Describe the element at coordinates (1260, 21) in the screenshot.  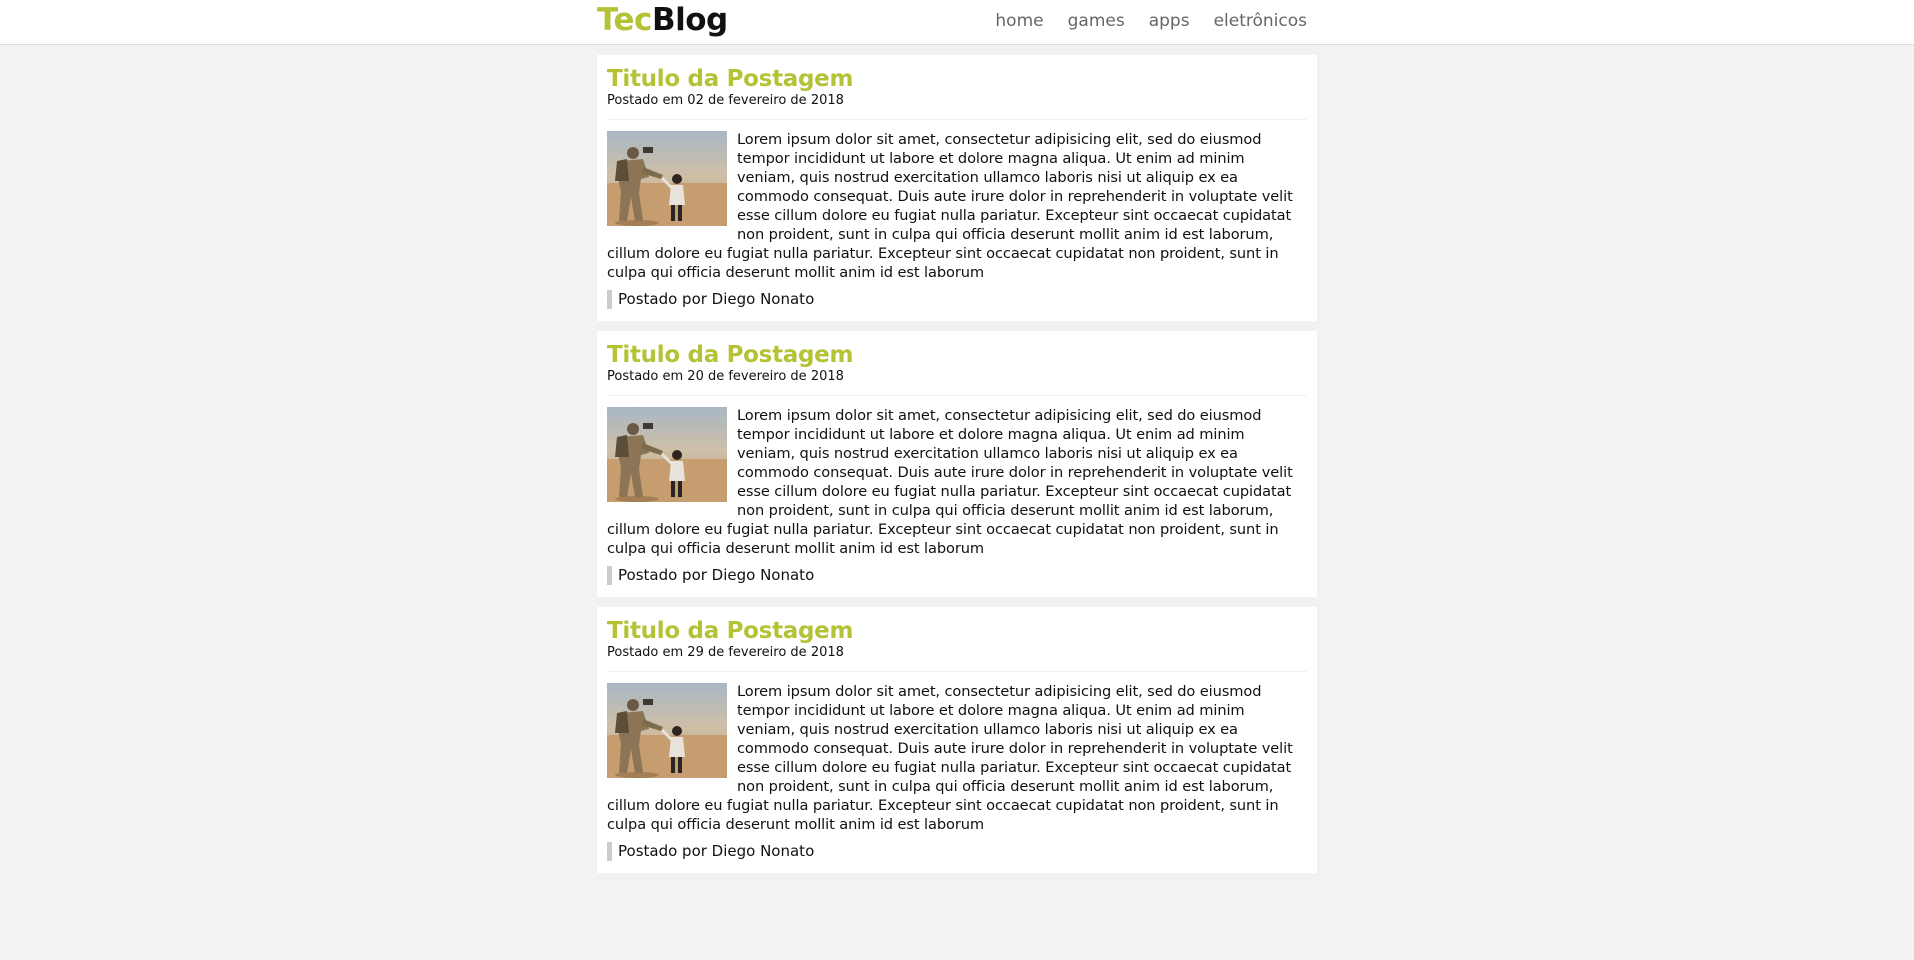
I see `nav-eletronicos: eletrônicos` at that location.